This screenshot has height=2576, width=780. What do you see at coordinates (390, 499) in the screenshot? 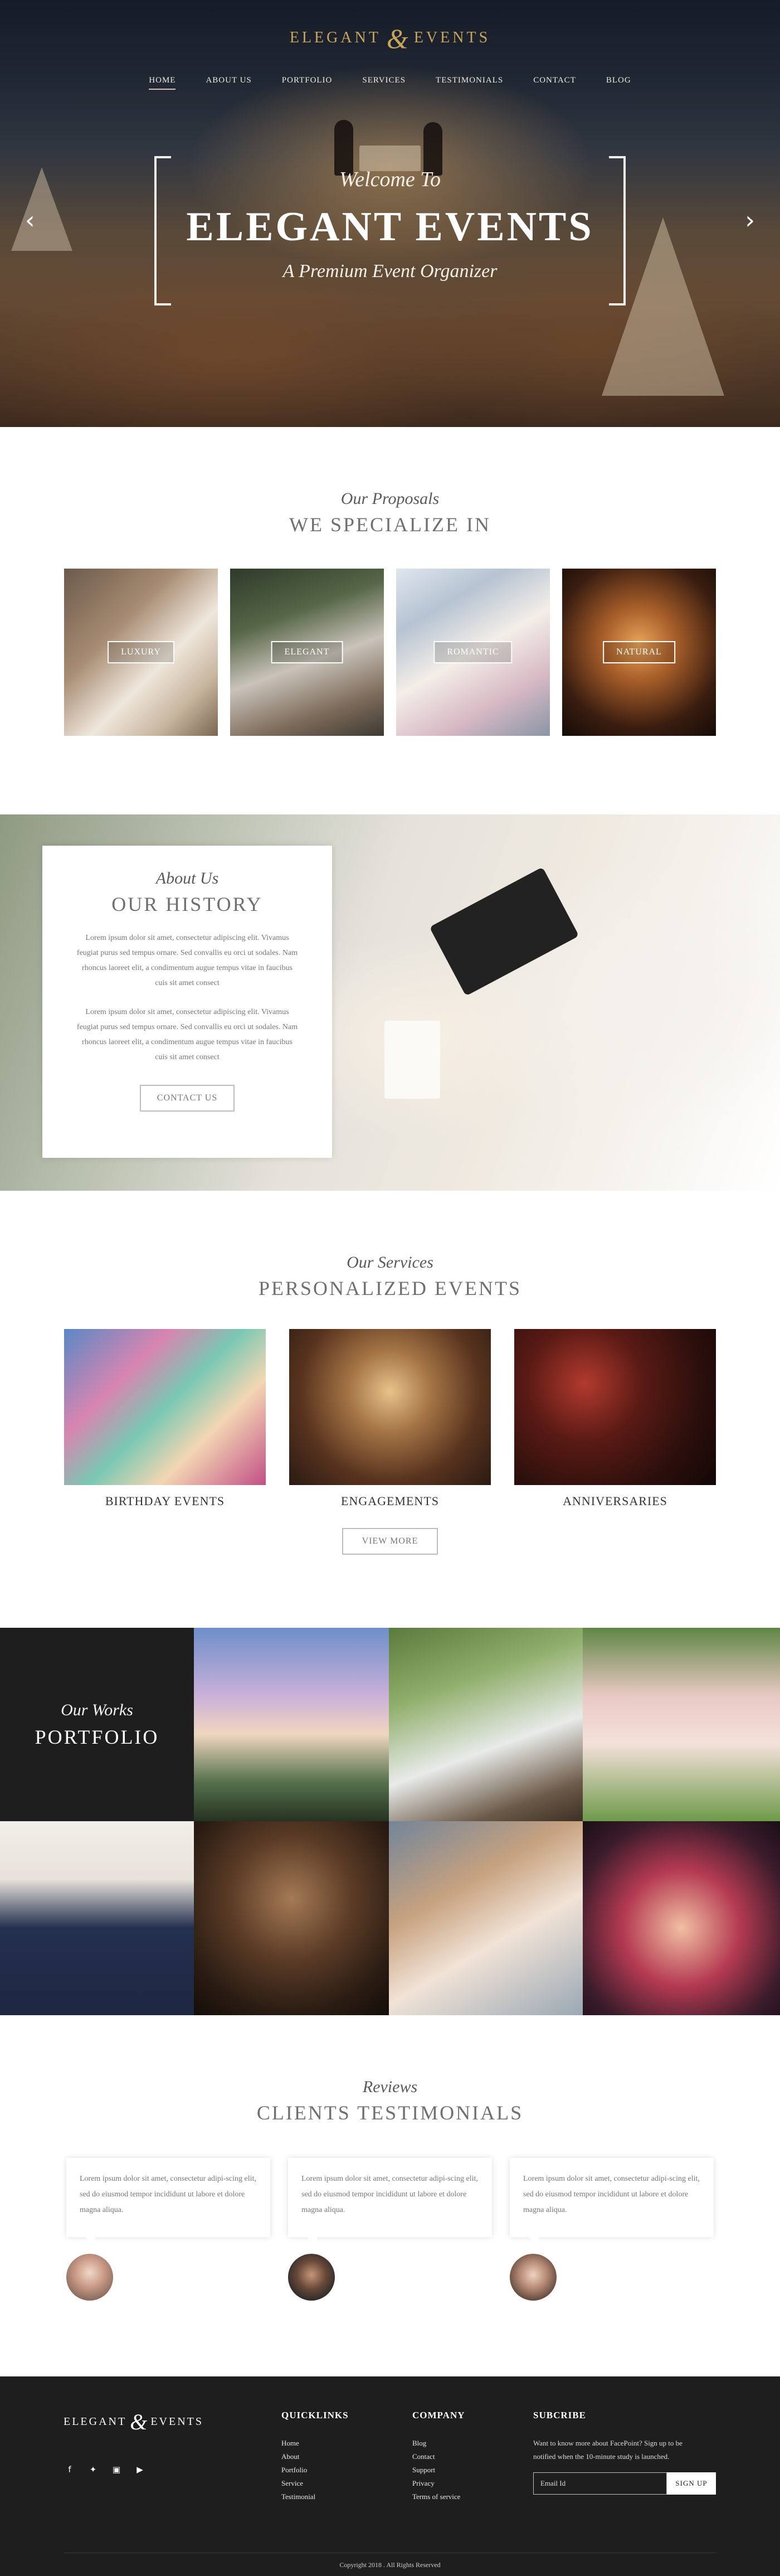
I see `section-kicker: Our Proposals` at bounding box center [390, 499].